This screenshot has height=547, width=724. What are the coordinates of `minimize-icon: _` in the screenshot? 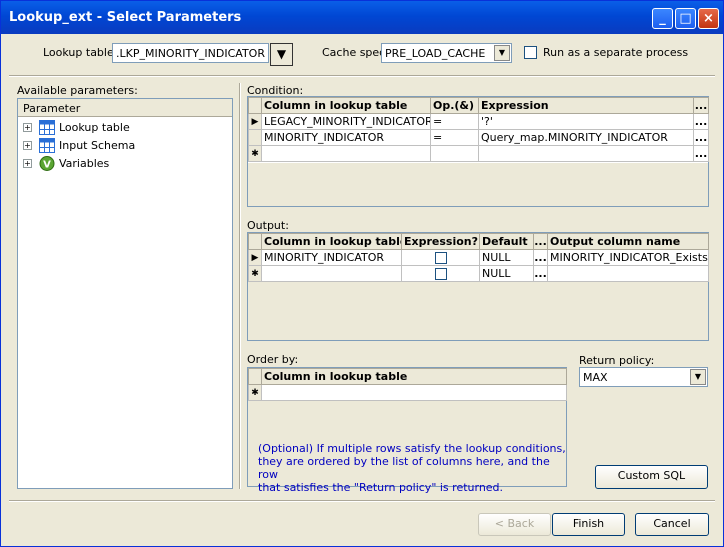 It's located at (662, 18).